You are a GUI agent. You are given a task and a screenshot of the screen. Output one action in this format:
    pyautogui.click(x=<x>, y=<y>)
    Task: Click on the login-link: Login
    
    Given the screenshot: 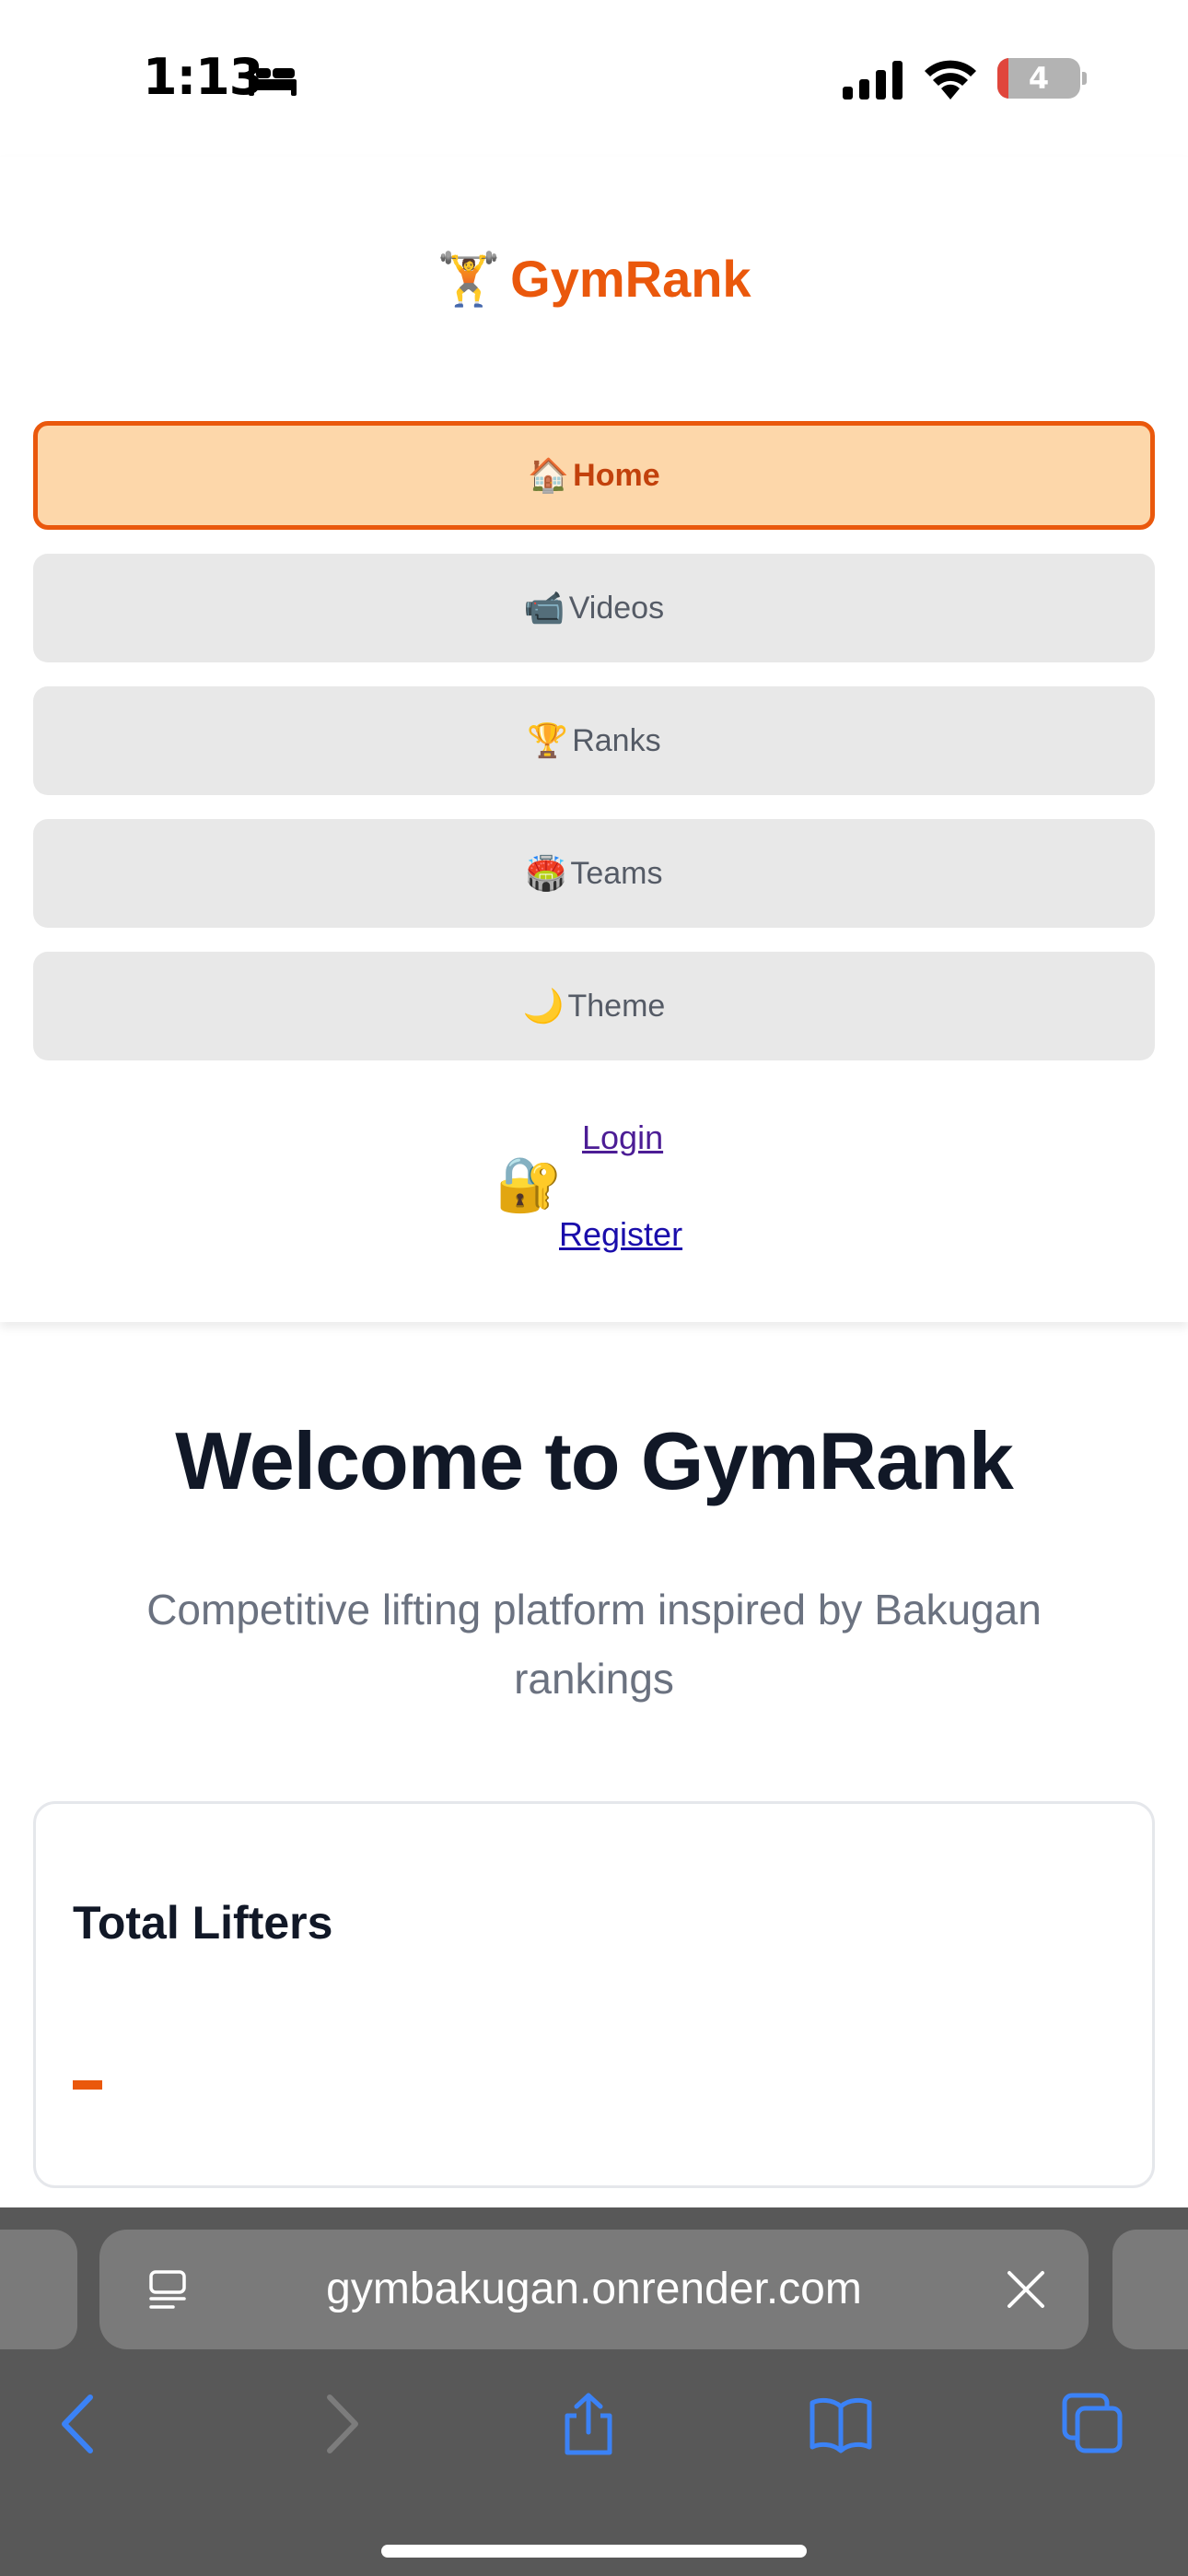 What is the action you would take?
    pyautogui.click(x=622, y=1137)
    